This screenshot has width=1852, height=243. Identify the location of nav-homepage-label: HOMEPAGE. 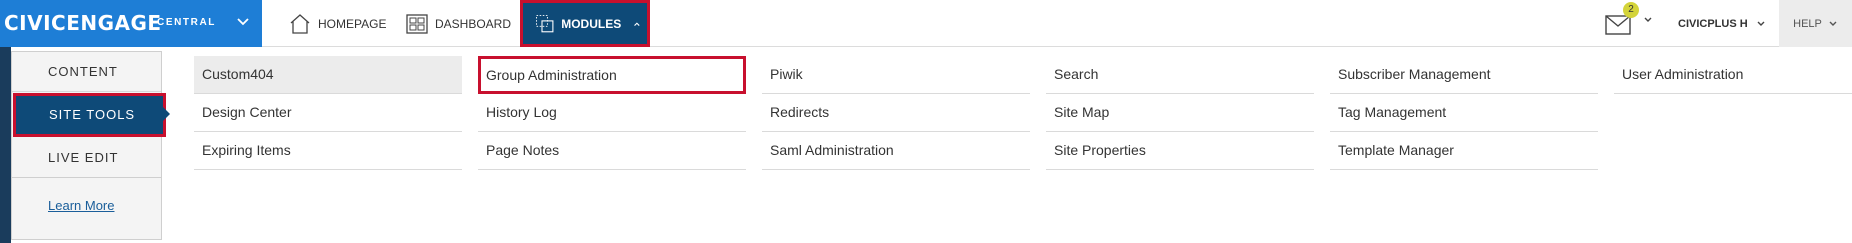
(352, 23).